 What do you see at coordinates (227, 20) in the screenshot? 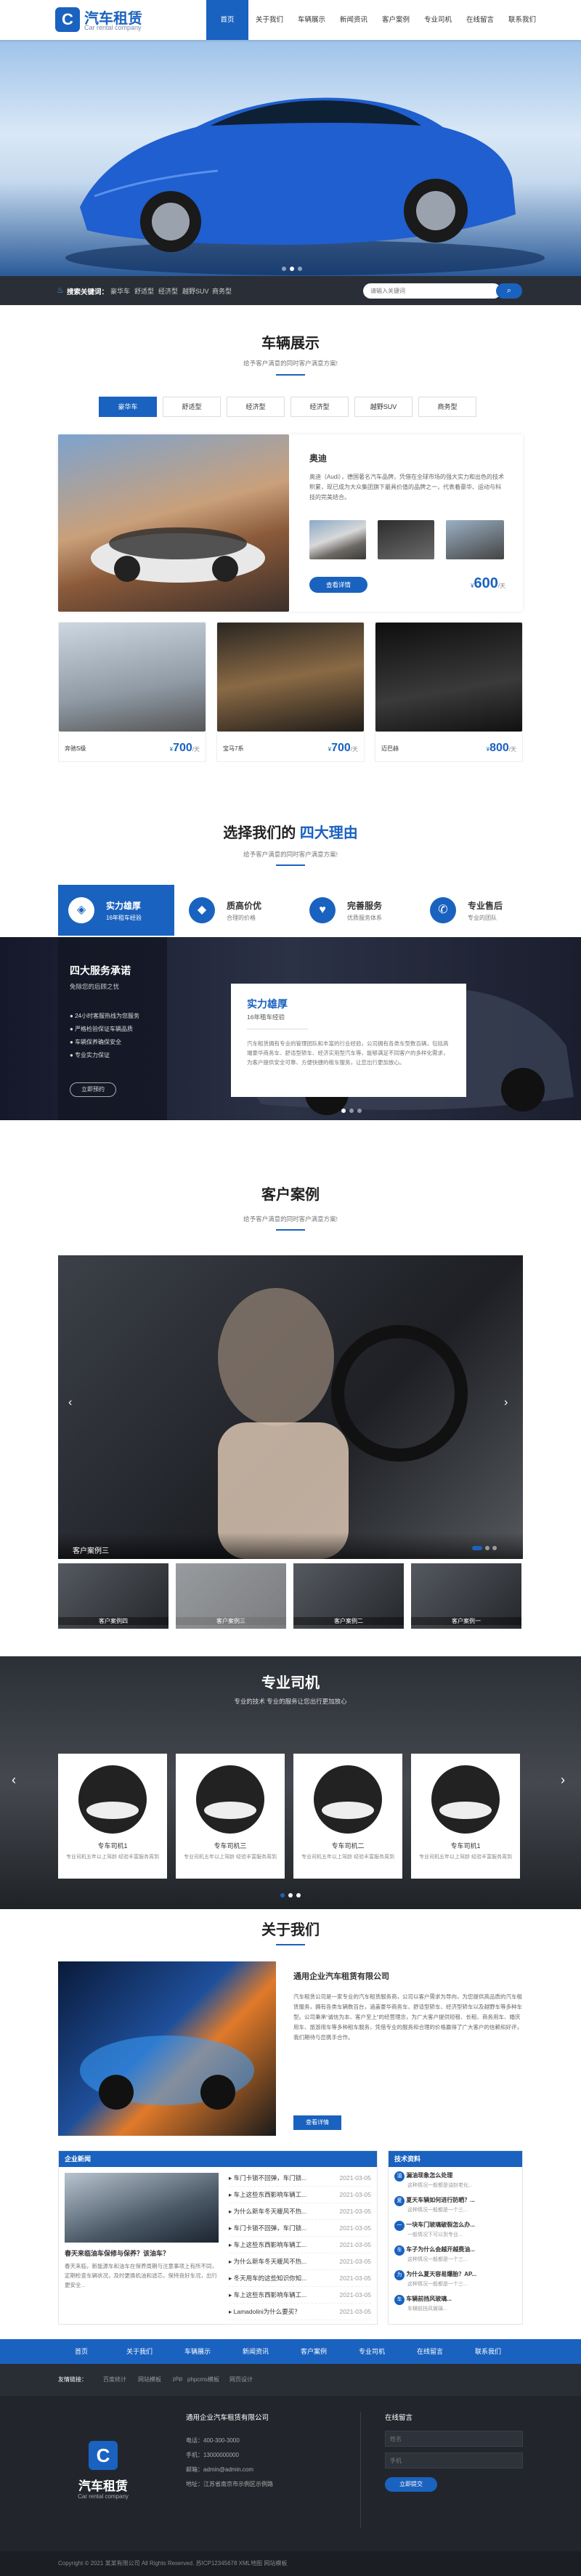
I see `nav-home: 首页` at bounding box center [227, 20].